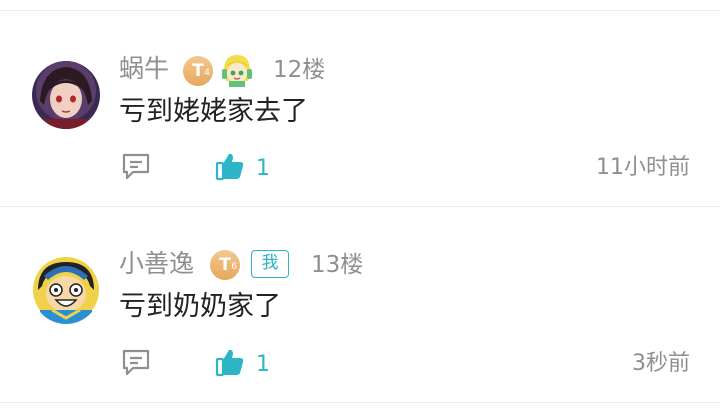  Describe the element at coordinates (200, 306) in the screenshot. I see `comment-text: 亏到奶奶家了` at that location.